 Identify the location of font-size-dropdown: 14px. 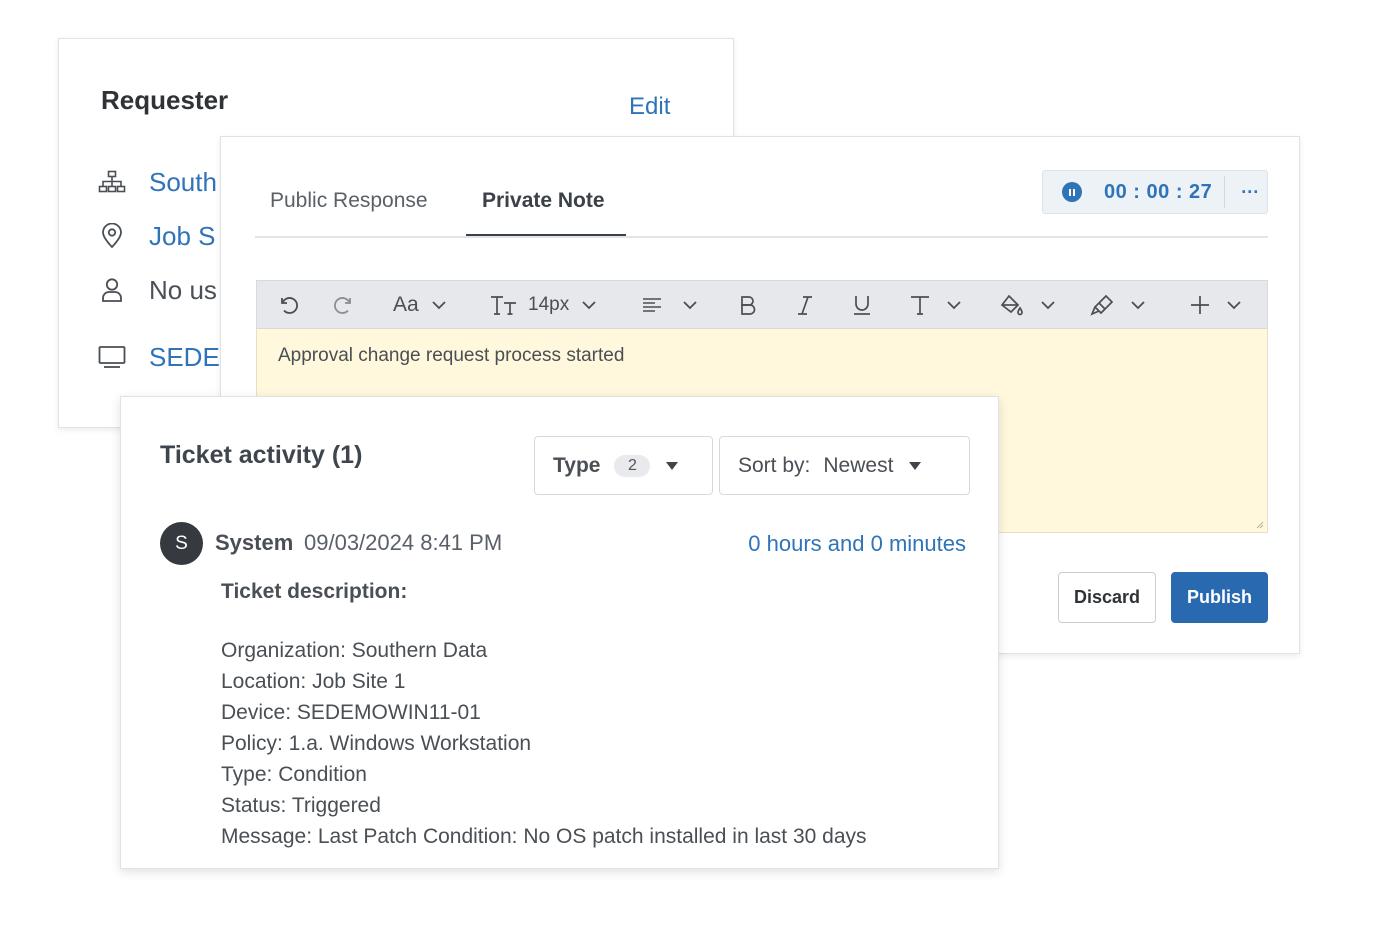
(543, 304).